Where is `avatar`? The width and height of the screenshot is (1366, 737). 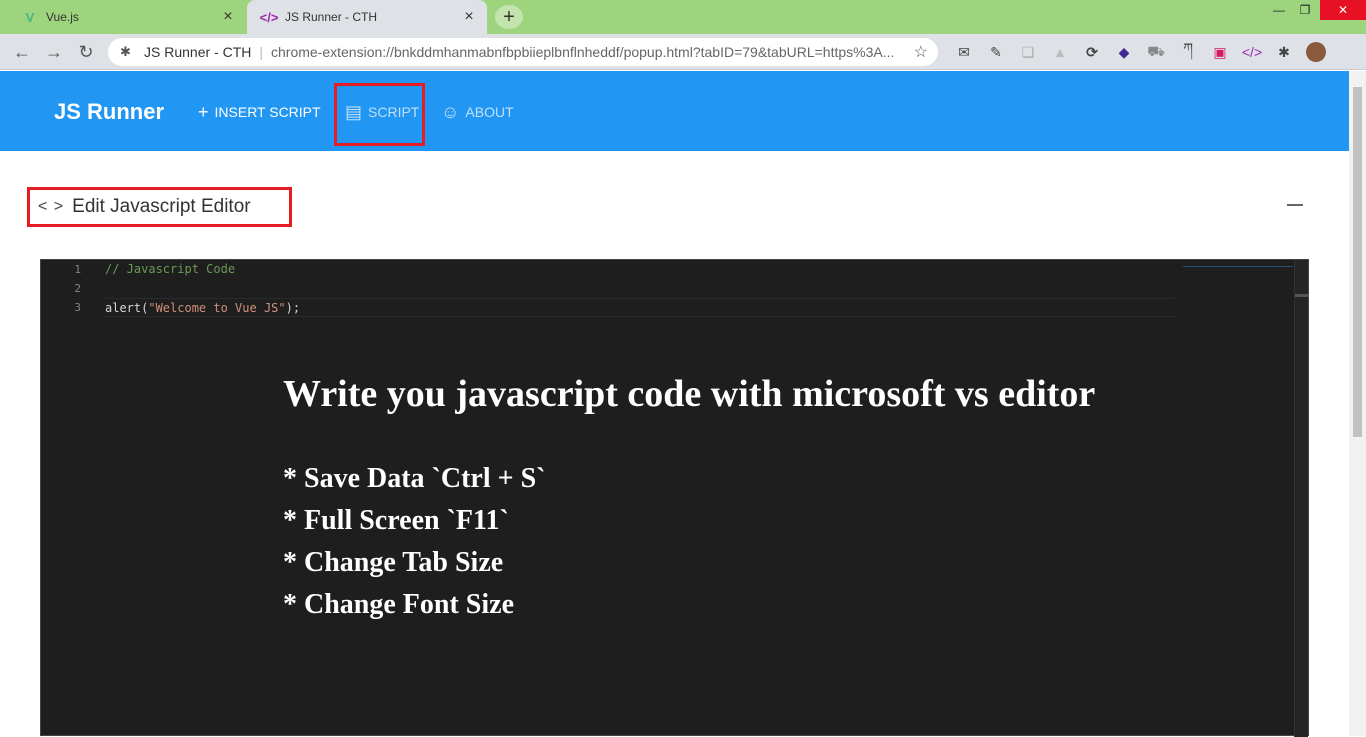
avatar is located at coordinates (1316, 52).